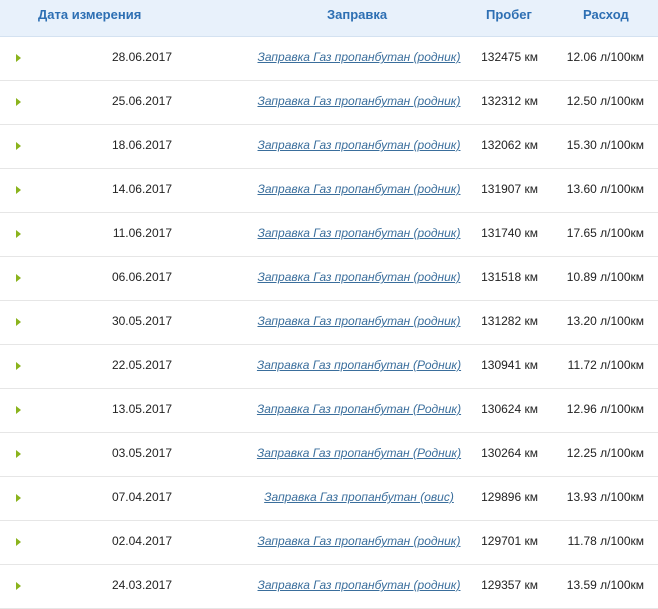 This screenshot has width=658, height=609. Describe the element at coordinates (509, 101) in the screenshot. I see `row-mileage: 132312 км` at that location.